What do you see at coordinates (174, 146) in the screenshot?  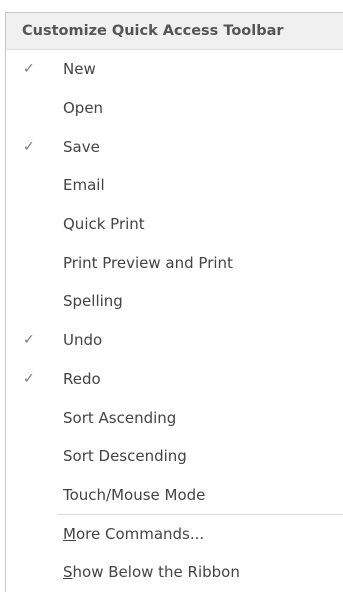 I see `menu-item-save: ✓ Save` at bounding box center [174, 146].